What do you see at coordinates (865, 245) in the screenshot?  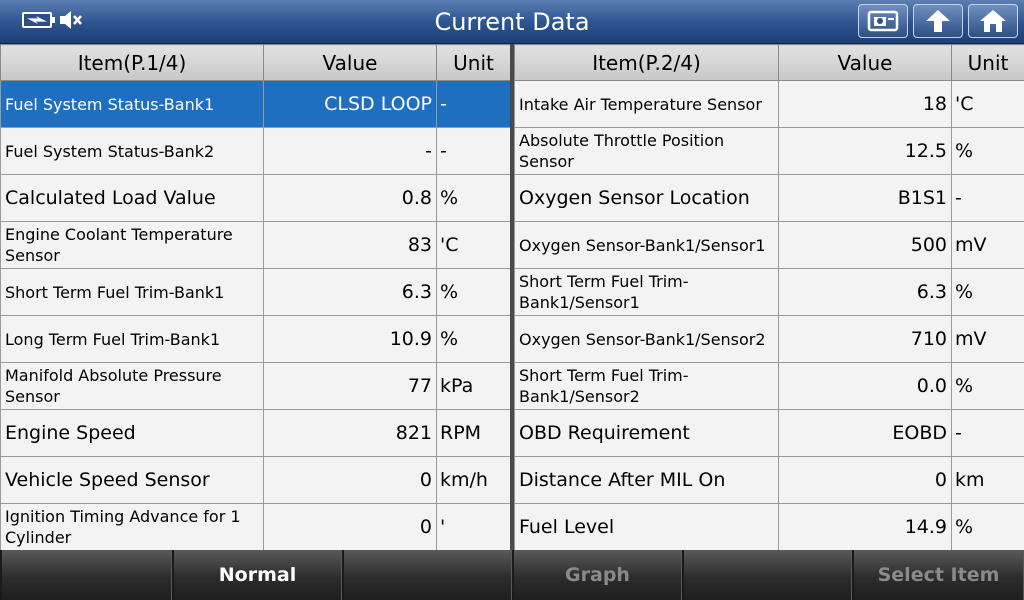 I see `item-value: 500` at bounding box center [865, 245].